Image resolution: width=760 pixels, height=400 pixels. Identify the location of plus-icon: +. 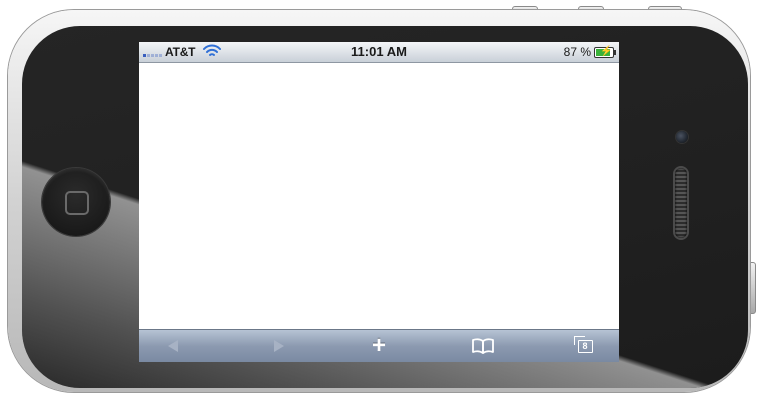
(378, 345).